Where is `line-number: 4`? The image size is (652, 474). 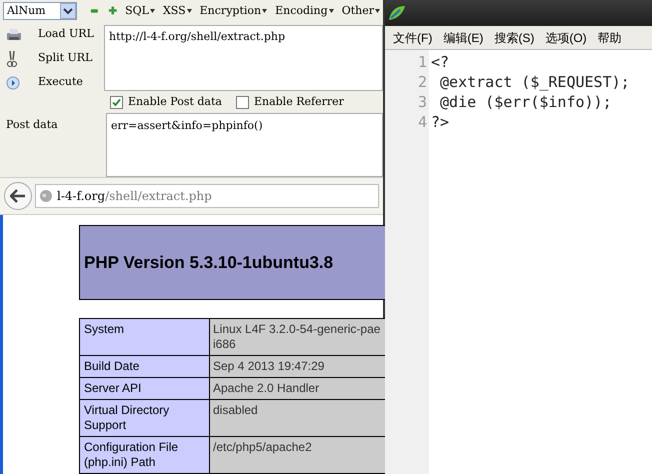 line-number: 4 is located at coordinates (422, 122).